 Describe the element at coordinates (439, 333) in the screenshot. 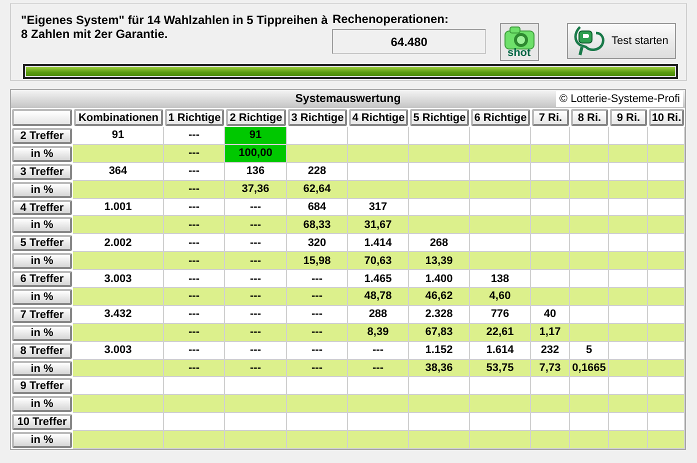

I see `table-cell: 67,83` at that location.